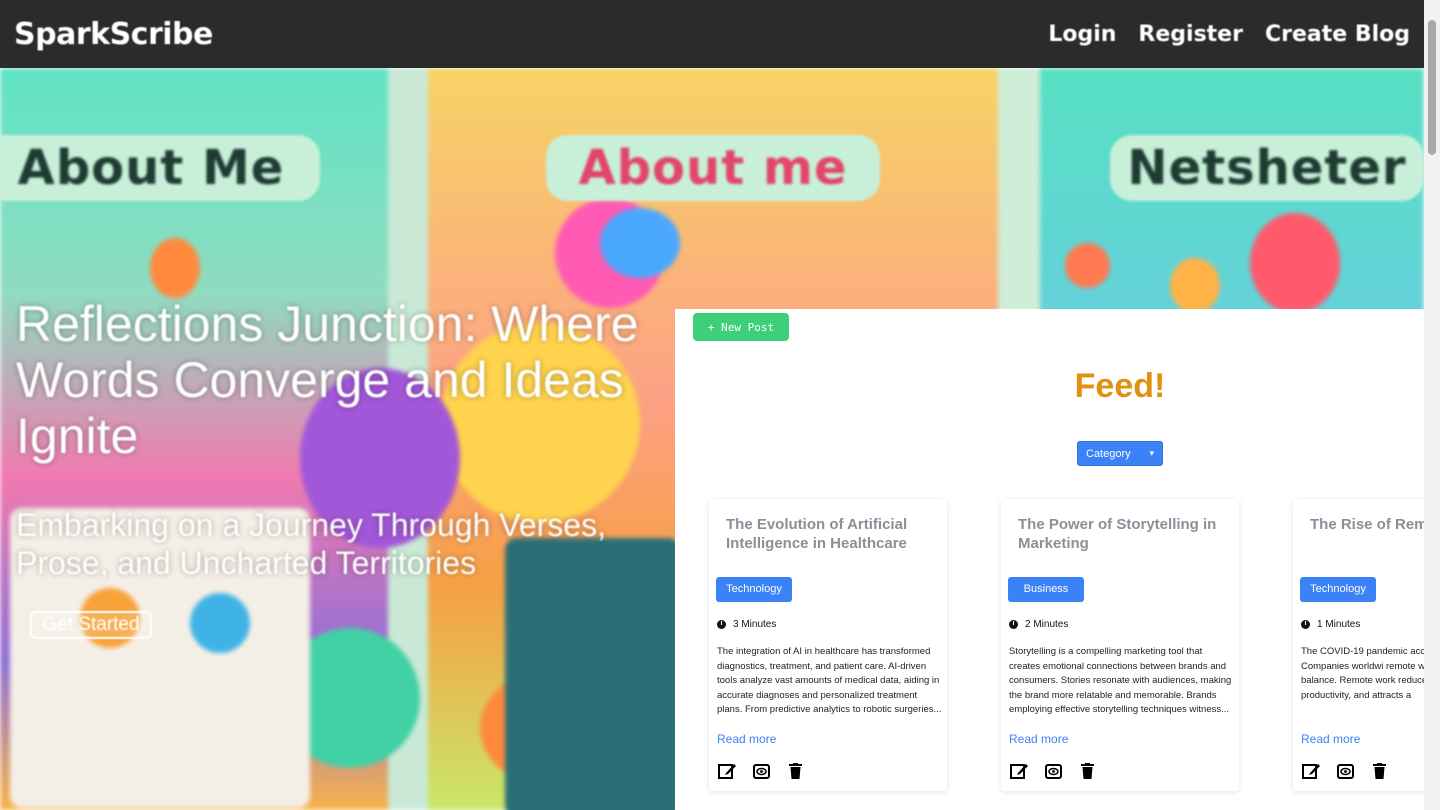 This screenshot has height=810, width=1440. Describe the element at coordinates (1082, 34) in the screenshot. I see `nav-login-link: Login` at that location.